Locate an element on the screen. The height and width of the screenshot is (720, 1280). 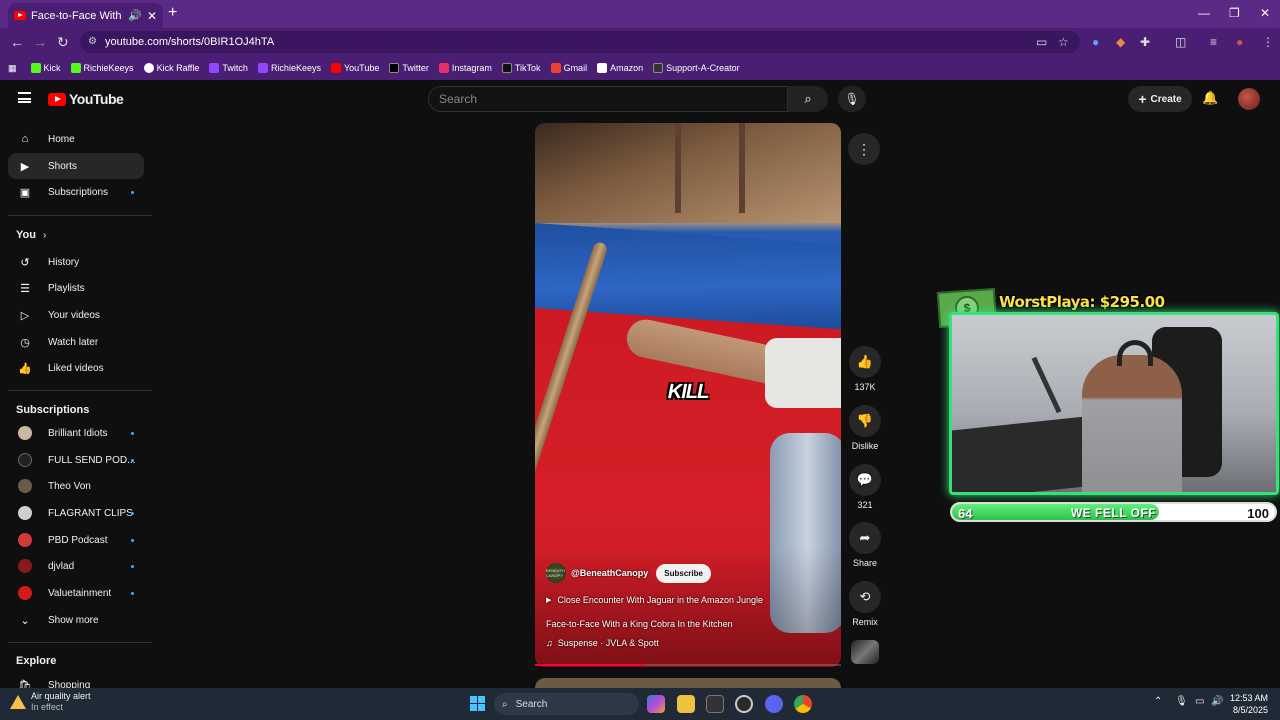
bookmark-richiekeeys-kick: RichieKeeys is located at coordinates (102, 68).